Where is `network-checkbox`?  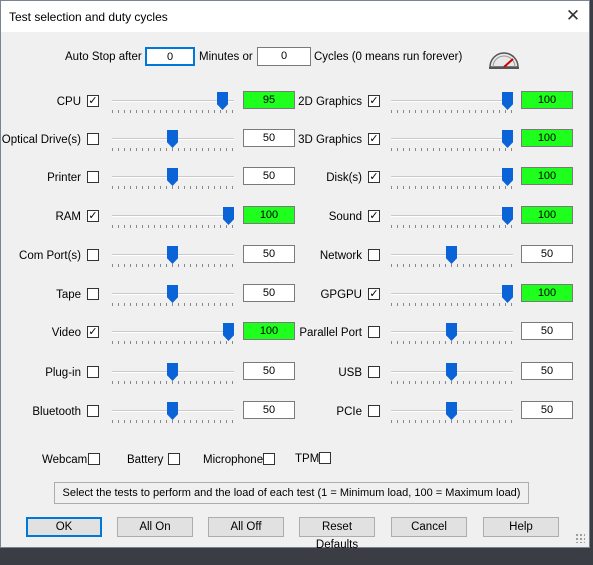
network-checkbox is located at coordinates (374, 255).